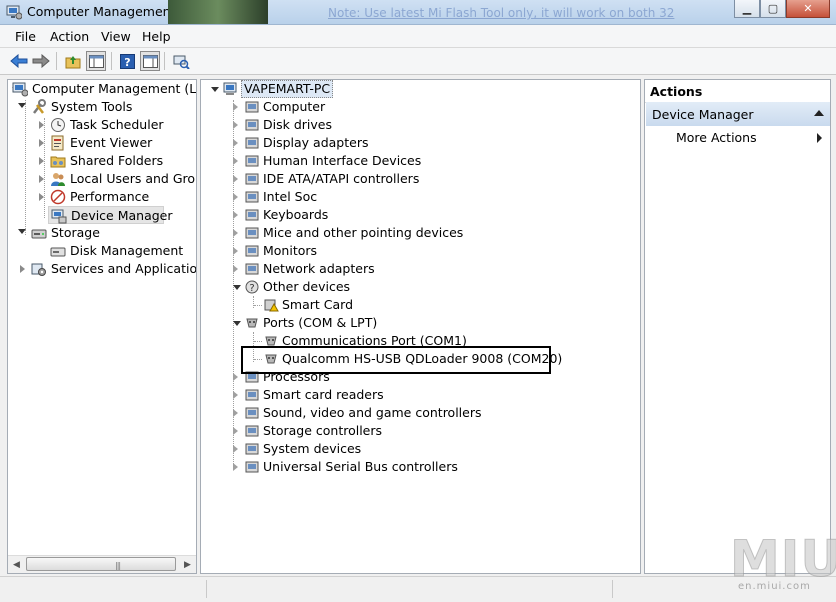 The height and width of the screenshot is (602, 836). What do you see at coordinates (319, 268) in the screenshot?
I see `device-label: Network adapters` at bounding box center [319, 268].